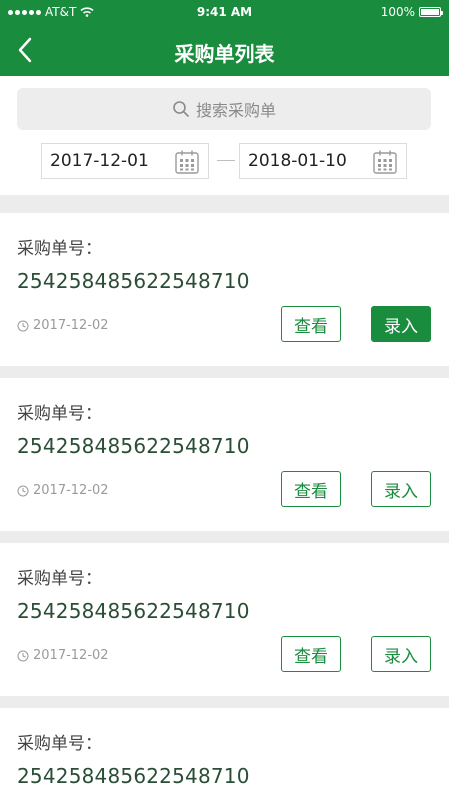 This screenshot has height=800, width=449. I want to click on battery-icon, so click(431, 12).